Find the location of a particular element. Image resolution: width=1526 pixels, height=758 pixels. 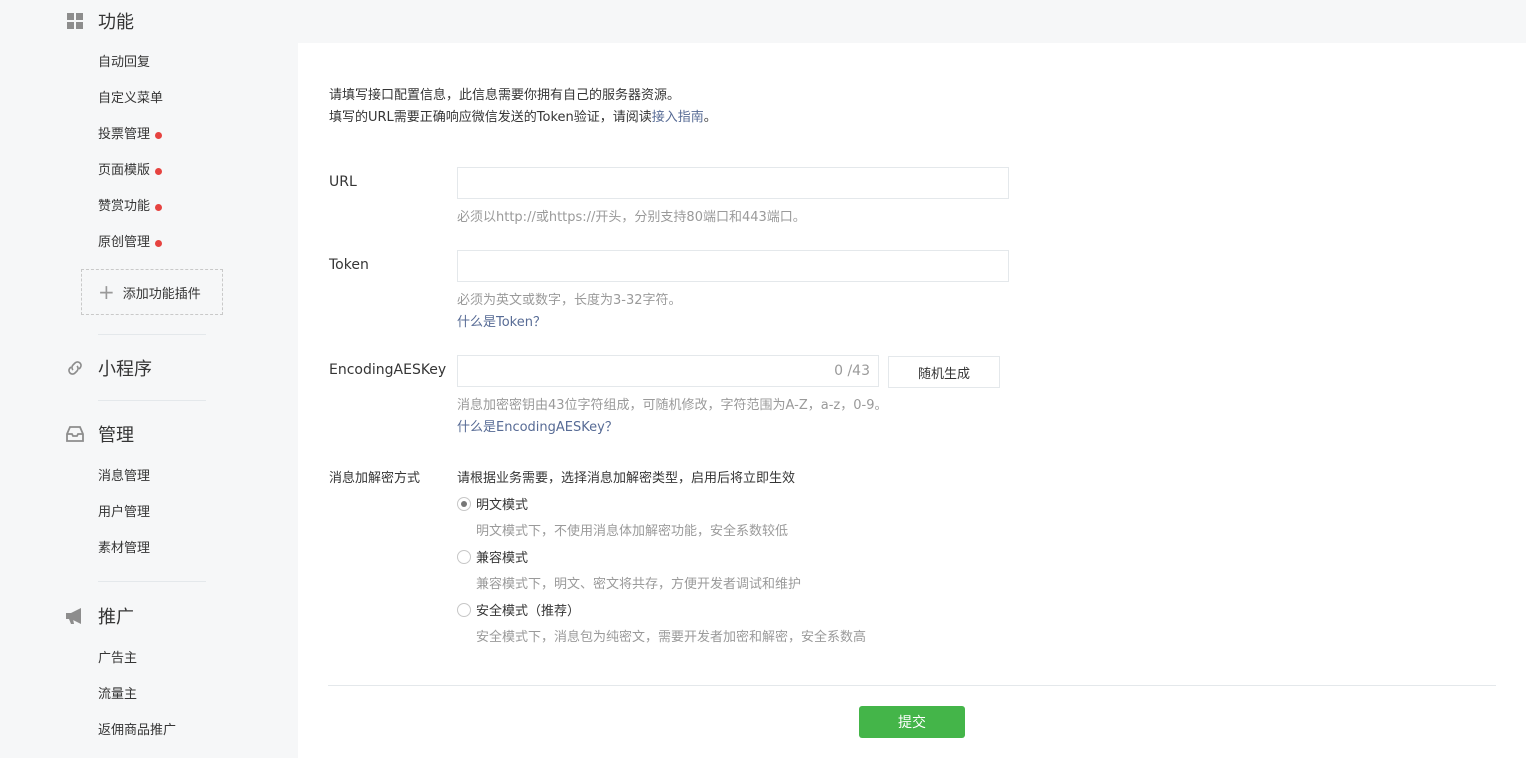

intro-line-2: 填写的URL需要正确响应微信发送的Token验证，请阅读接入指南。 is located at coordinates (523, 118).